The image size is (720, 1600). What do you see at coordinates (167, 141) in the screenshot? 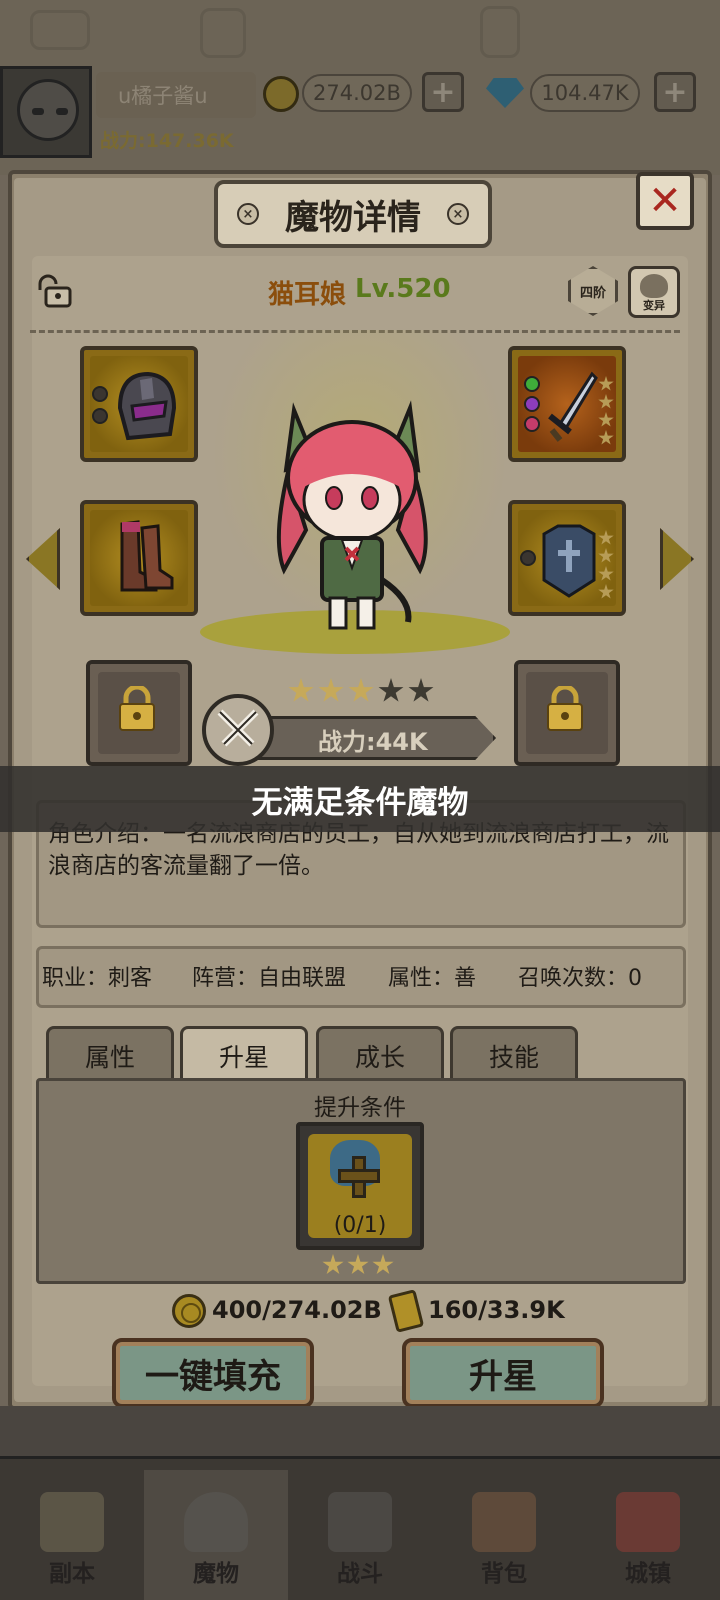
I see `player-power: 战力:147.36K` at bounding box center [167, 141].